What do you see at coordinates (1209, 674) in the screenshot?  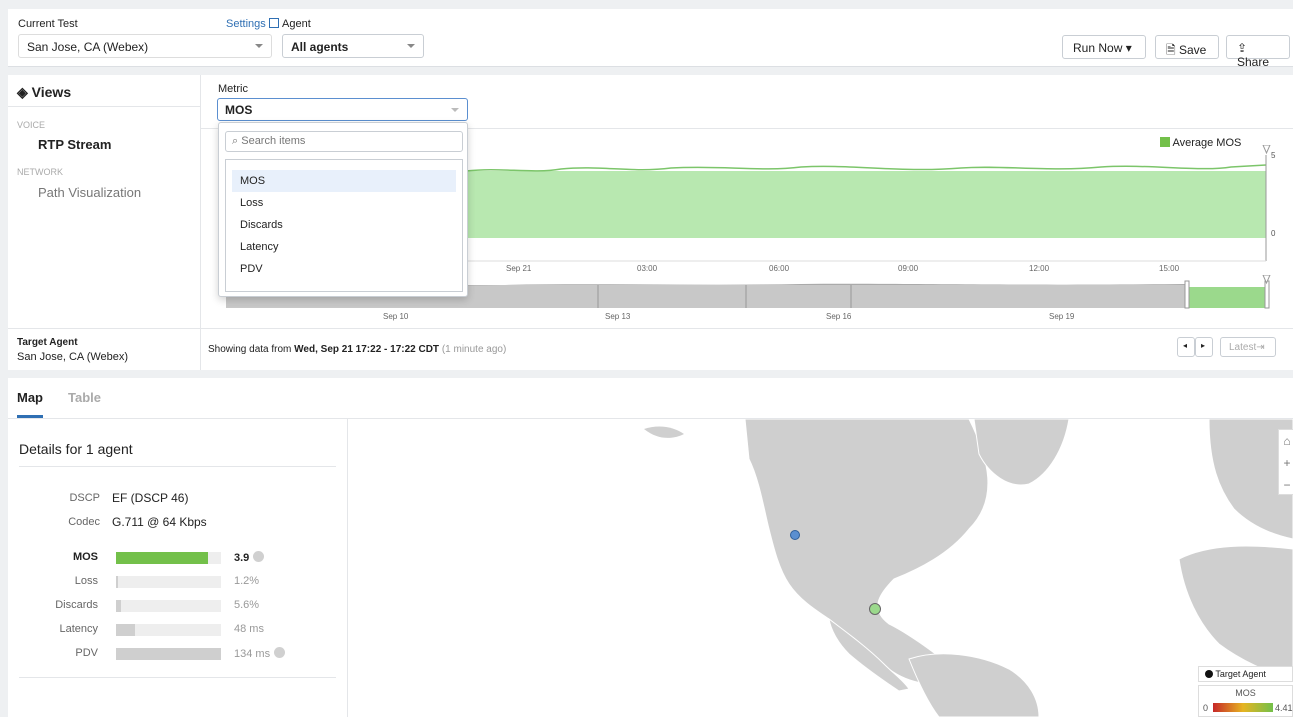 I see `target-agent-dot-icon` at bounding box center [1209, 674].